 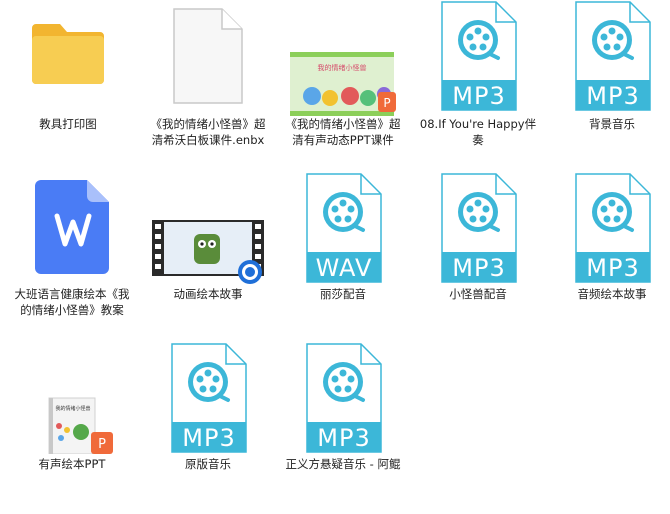 What do you see at coordinates (478, 132) in the screenshot?
I see `file-label: 08.If You're Happy伴奏` at bounding box center [478, 132].